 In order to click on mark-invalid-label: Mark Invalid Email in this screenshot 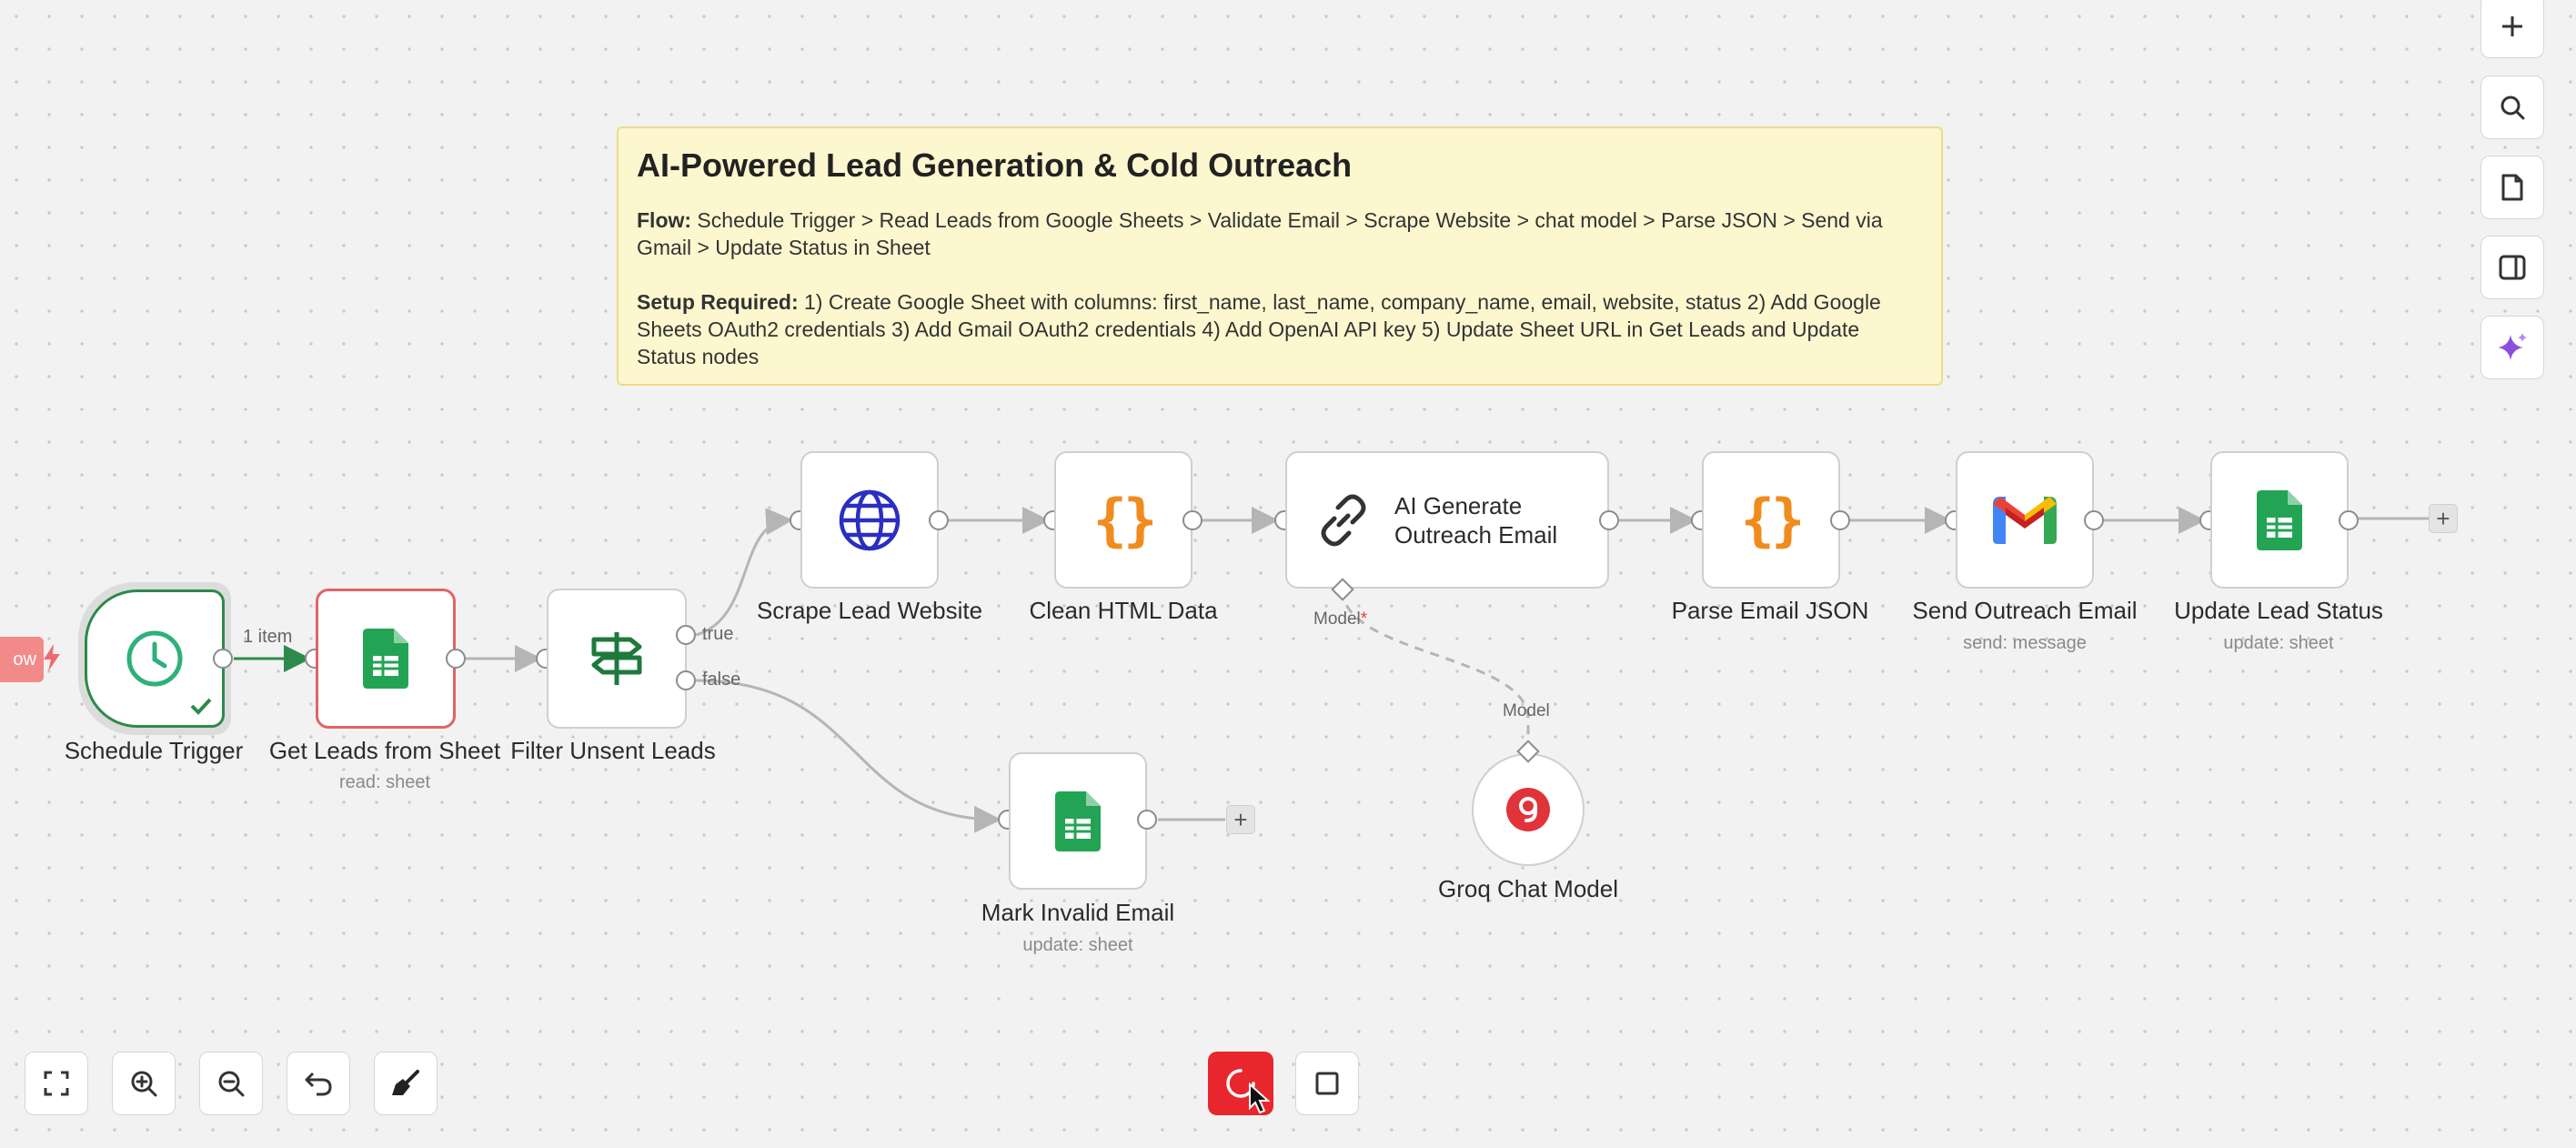, I will do `click(1078, 912)`.